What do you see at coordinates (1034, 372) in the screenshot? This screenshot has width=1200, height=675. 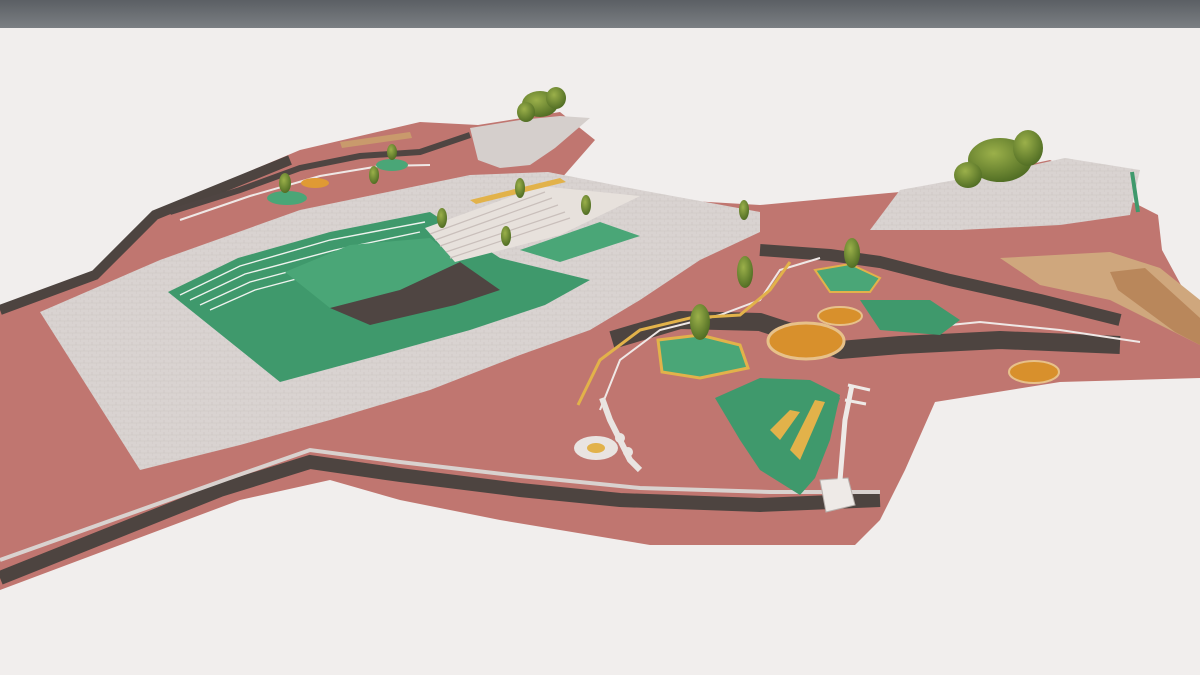 I see `orange-circle-right` at bounding box center [1034, 372].